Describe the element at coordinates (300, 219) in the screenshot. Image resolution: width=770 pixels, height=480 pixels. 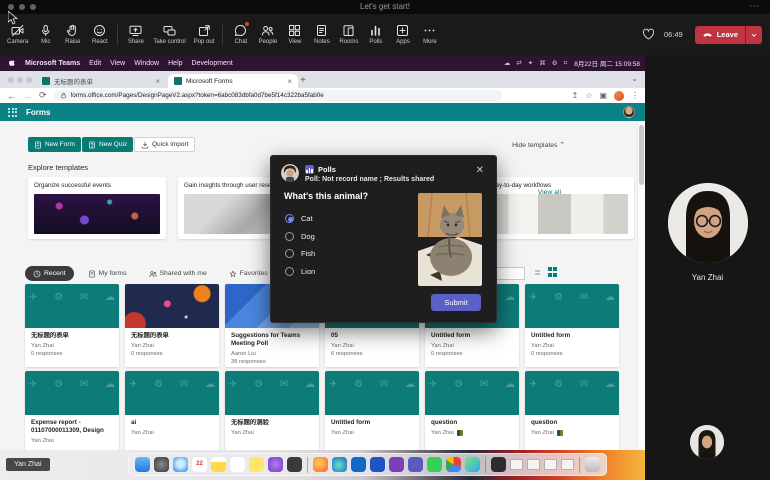
I see `poll-option-cat: Cat` at that location.